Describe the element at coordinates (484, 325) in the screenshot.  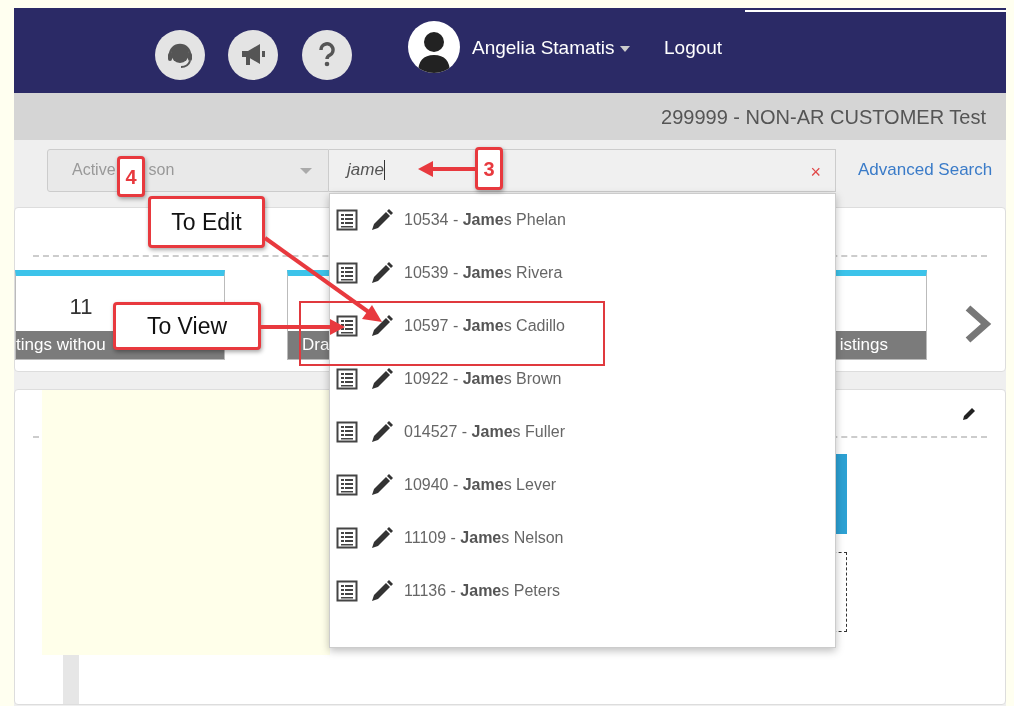
I see `result-text: 10597 - James Cadillo` at that location.